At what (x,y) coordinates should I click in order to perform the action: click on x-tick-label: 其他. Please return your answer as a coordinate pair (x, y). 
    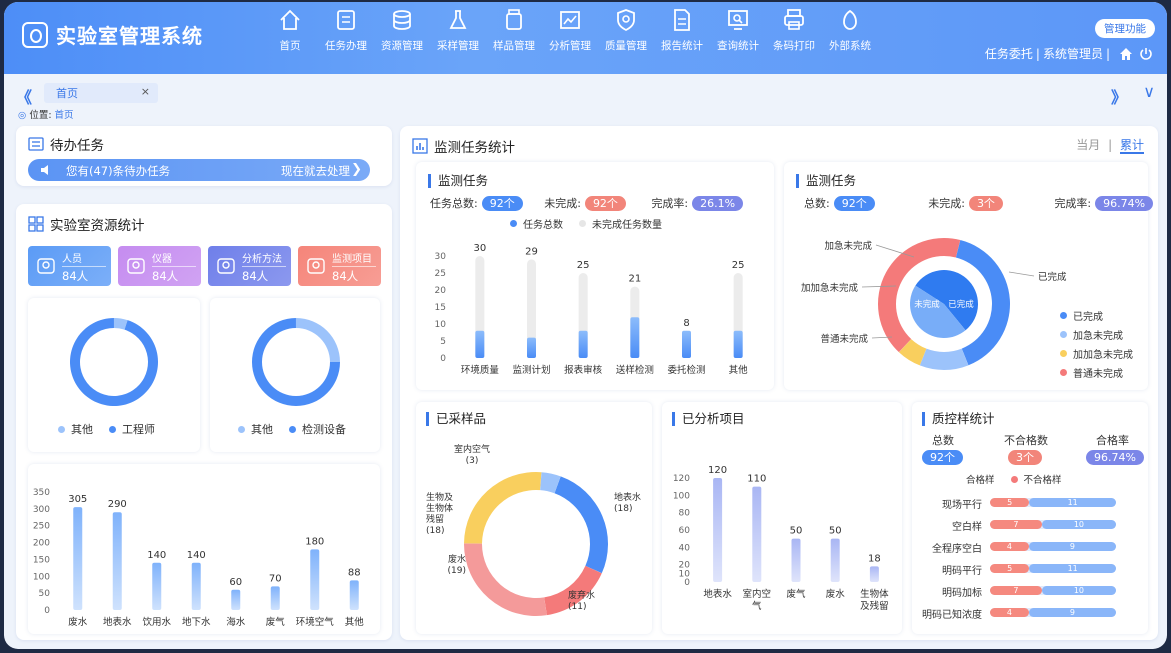
    Looking at the image, I should click on (355, 622).